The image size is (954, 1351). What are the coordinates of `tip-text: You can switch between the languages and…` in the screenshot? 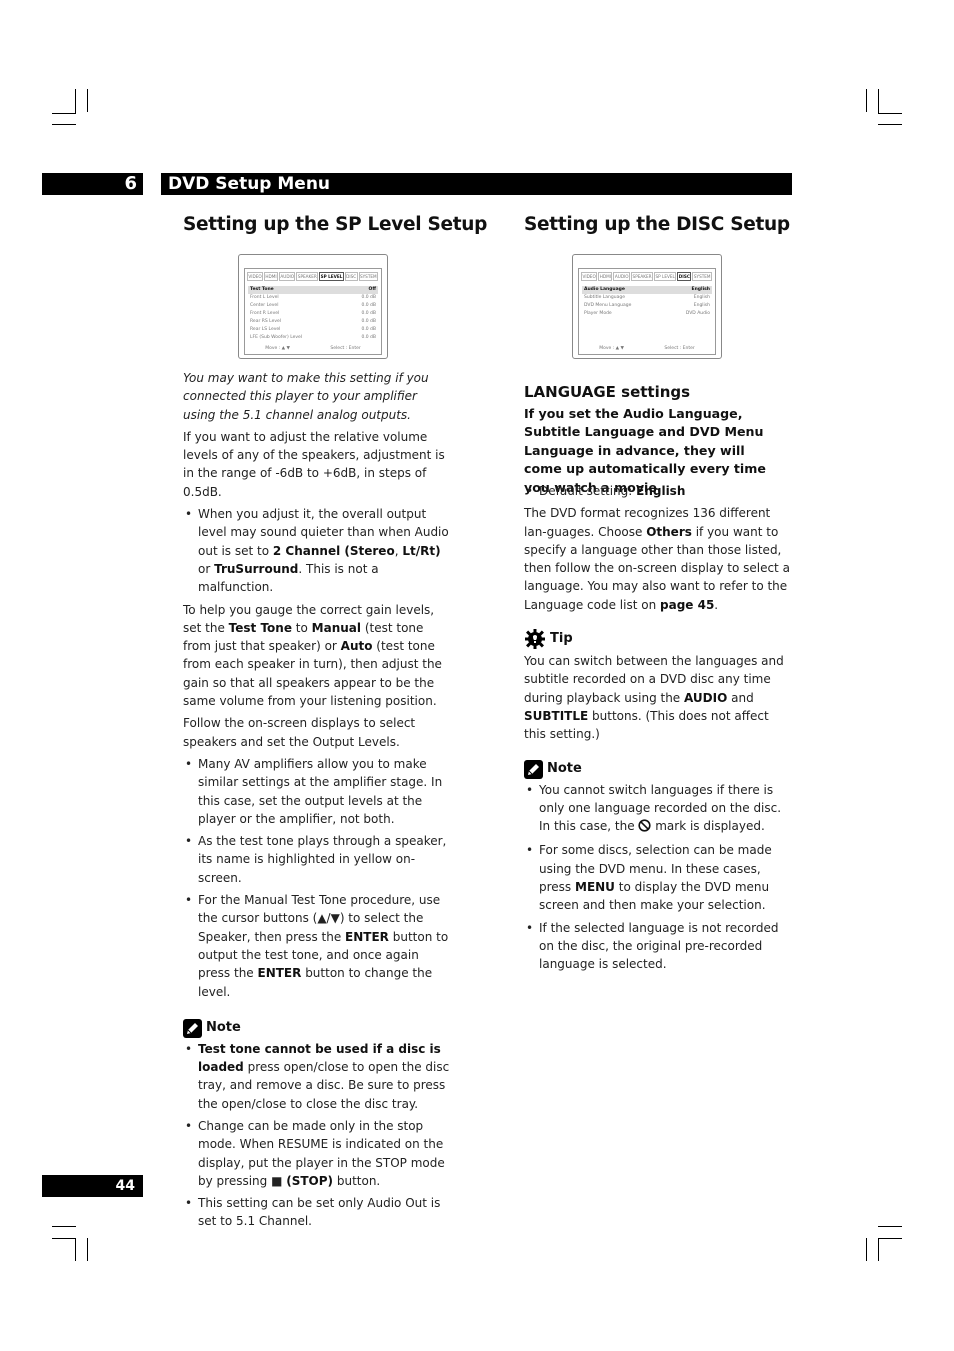 It's located at (654, 698).